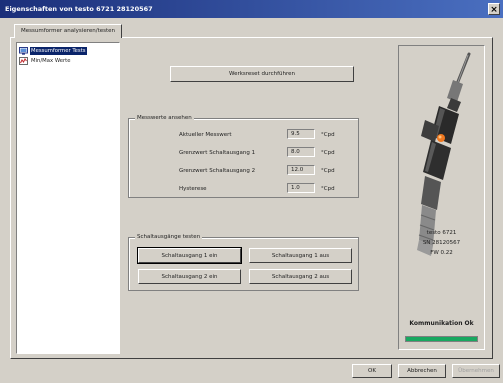  Describe the element at coordinates (441, 323) in the screenshot. I see `connection-status: Kommunikation Ok` at that location.